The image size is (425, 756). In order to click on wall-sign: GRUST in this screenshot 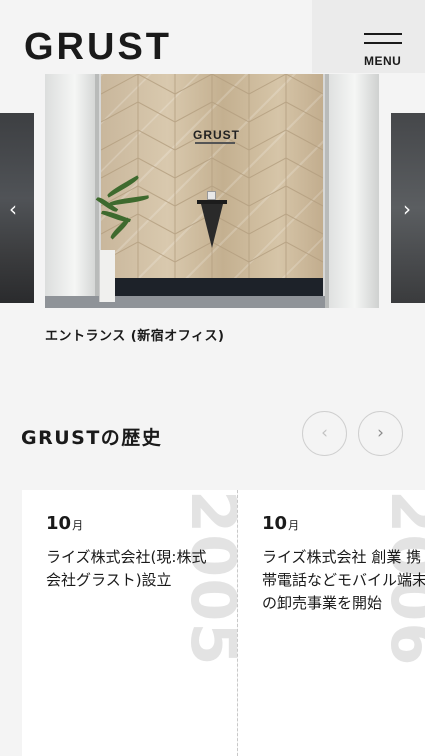, I will do `click(216, 135)`.